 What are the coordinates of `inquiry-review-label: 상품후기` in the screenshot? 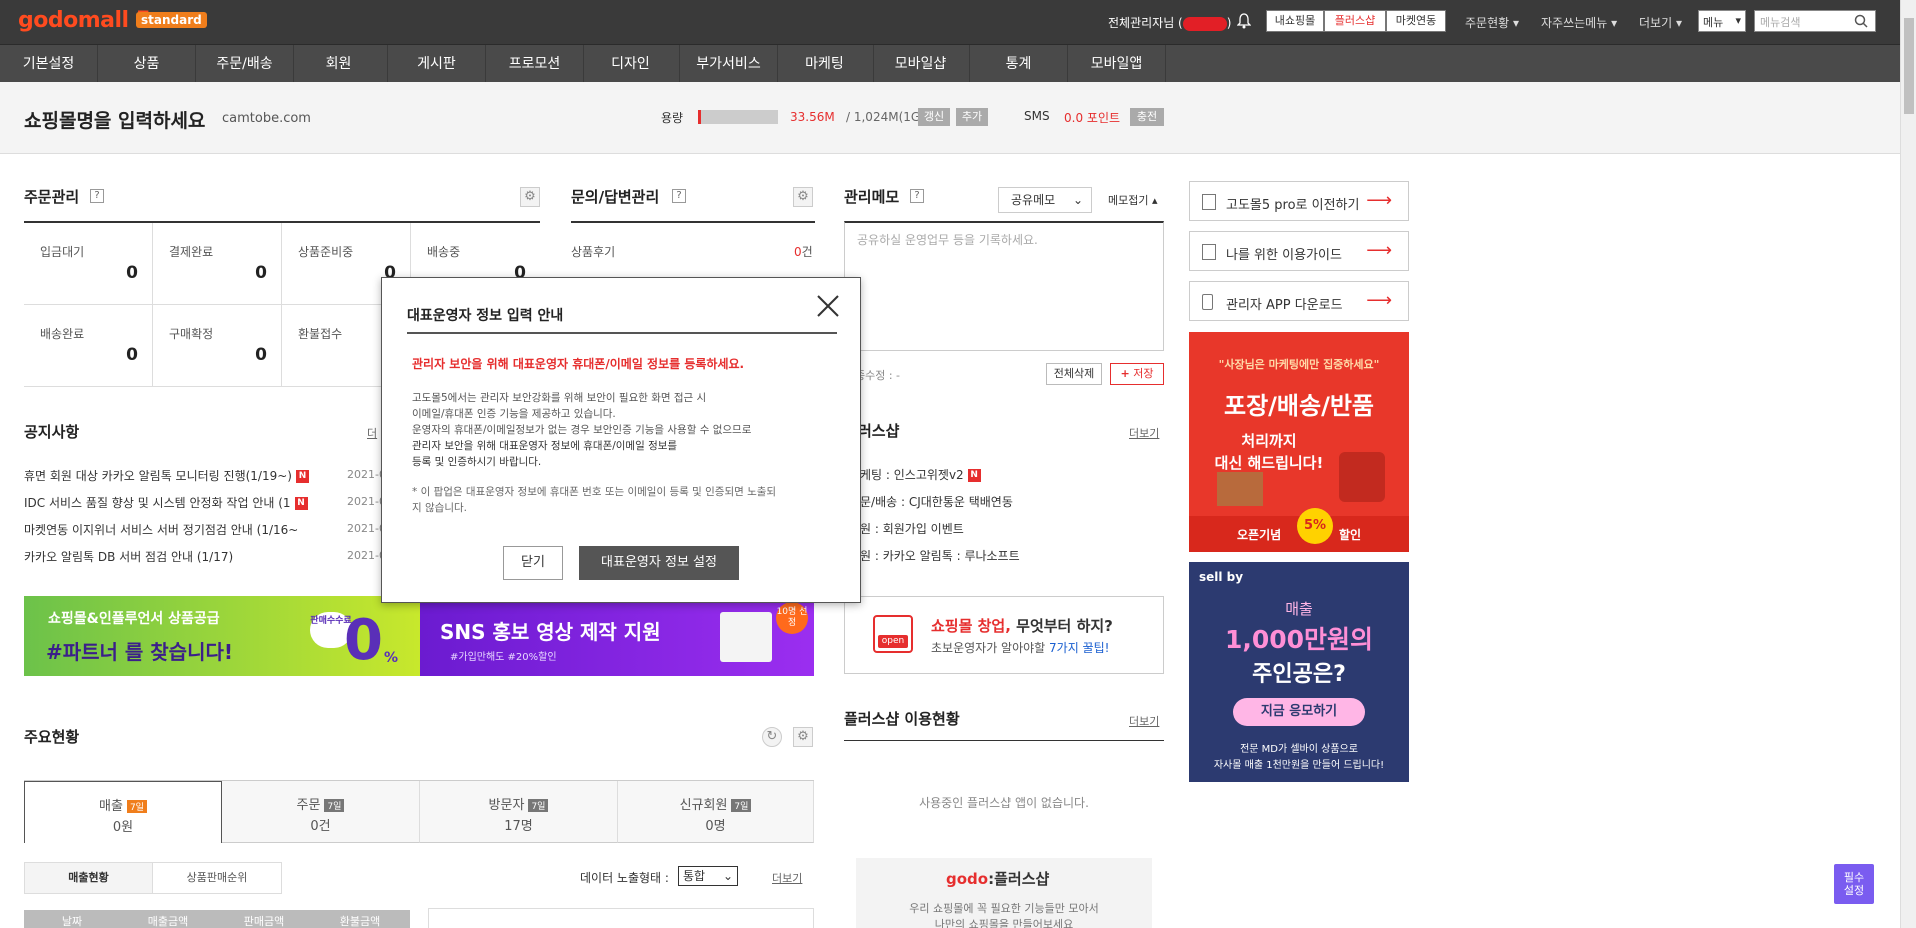 It's located at (593, 251).